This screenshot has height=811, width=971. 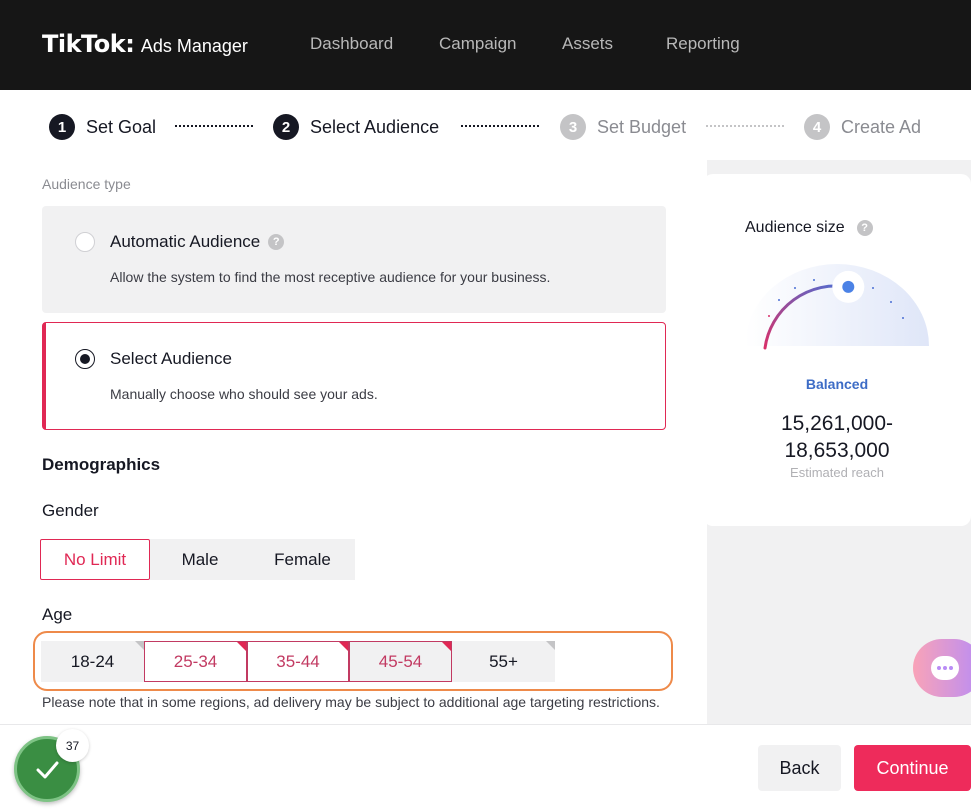 I want to click on estimated-reach-value: 15,261,000- 18,653,000, so click(x=837, y=437).